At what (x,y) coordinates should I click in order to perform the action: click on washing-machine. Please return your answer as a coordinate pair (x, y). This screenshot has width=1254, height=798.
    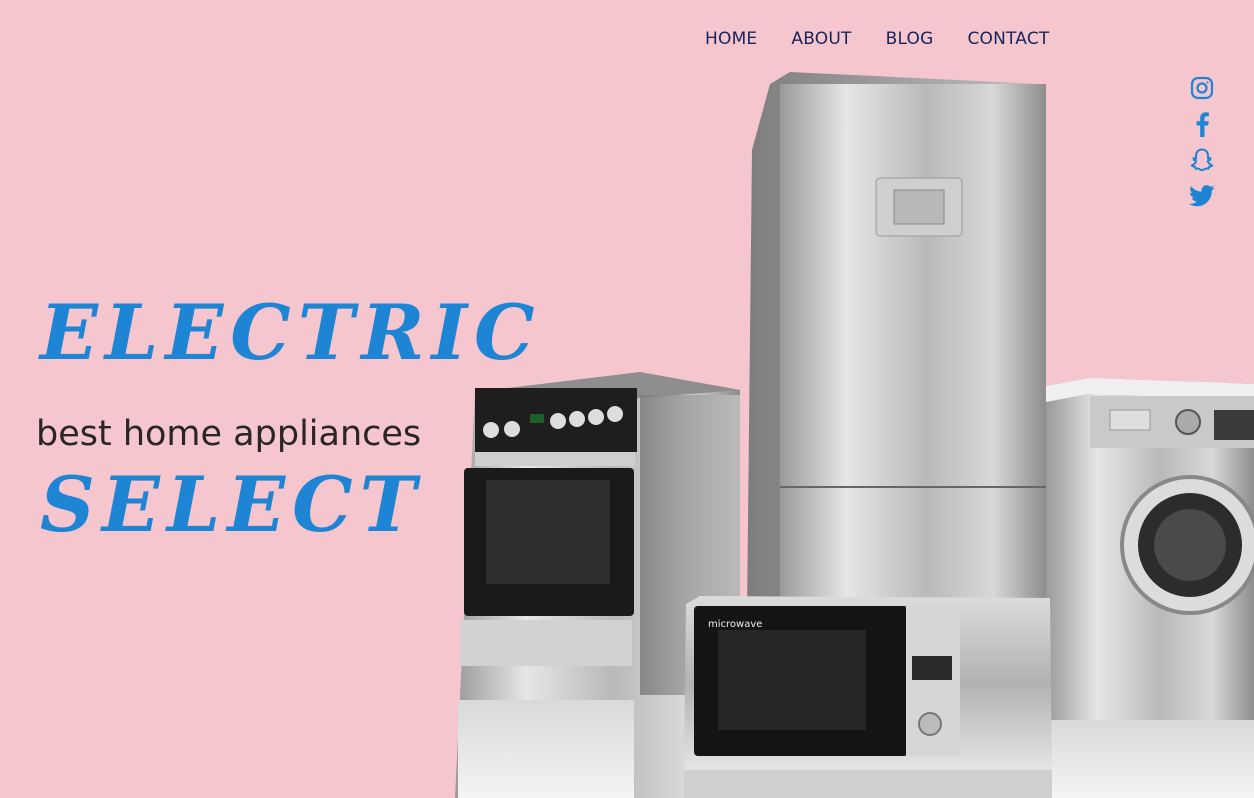
    Looking at the image, I should click on (1150, 588).